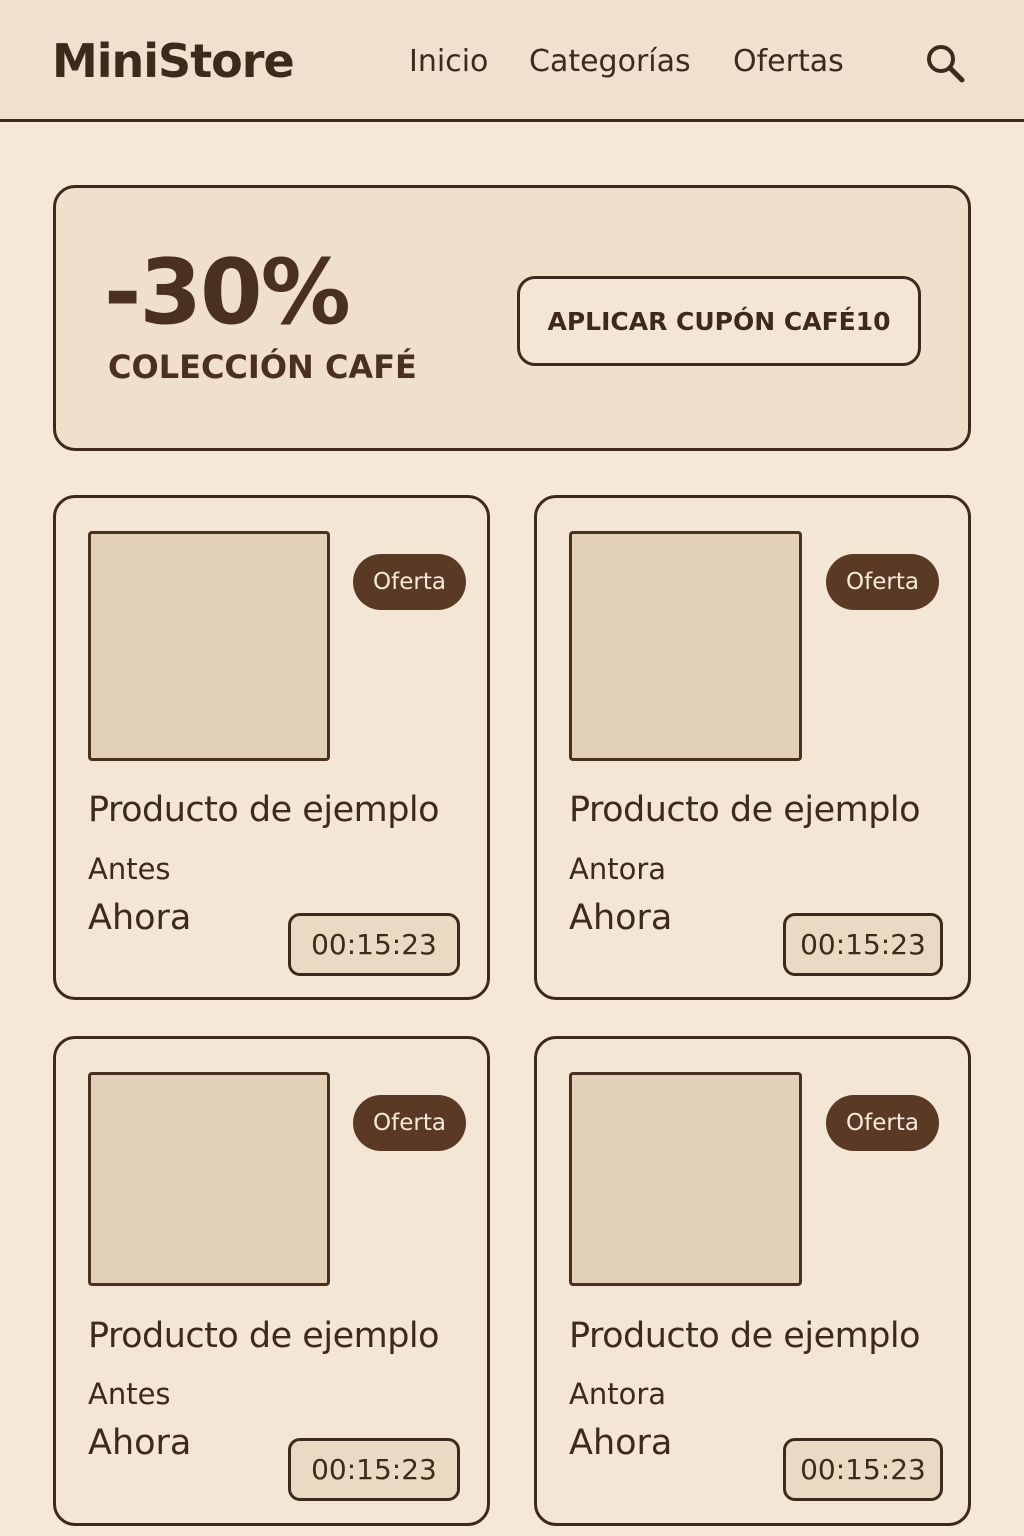  Describe the element at coordinates (512, 61) in the screenshot. I see `site-header: MiniStore Inicio Categorías Ofertas` at that location.